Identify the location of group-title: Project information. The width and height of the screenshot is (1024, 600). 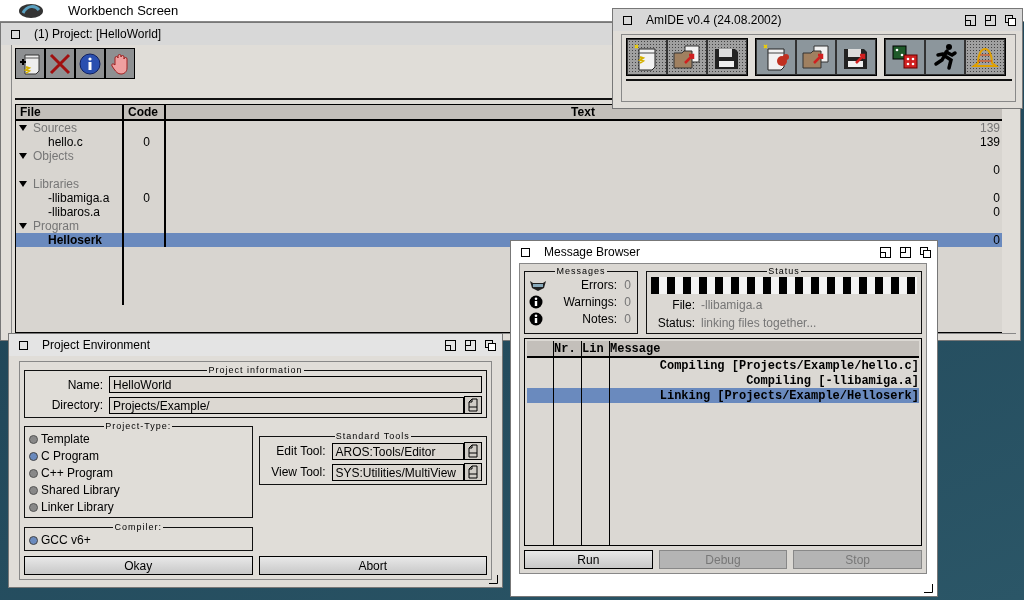
(255, 370).